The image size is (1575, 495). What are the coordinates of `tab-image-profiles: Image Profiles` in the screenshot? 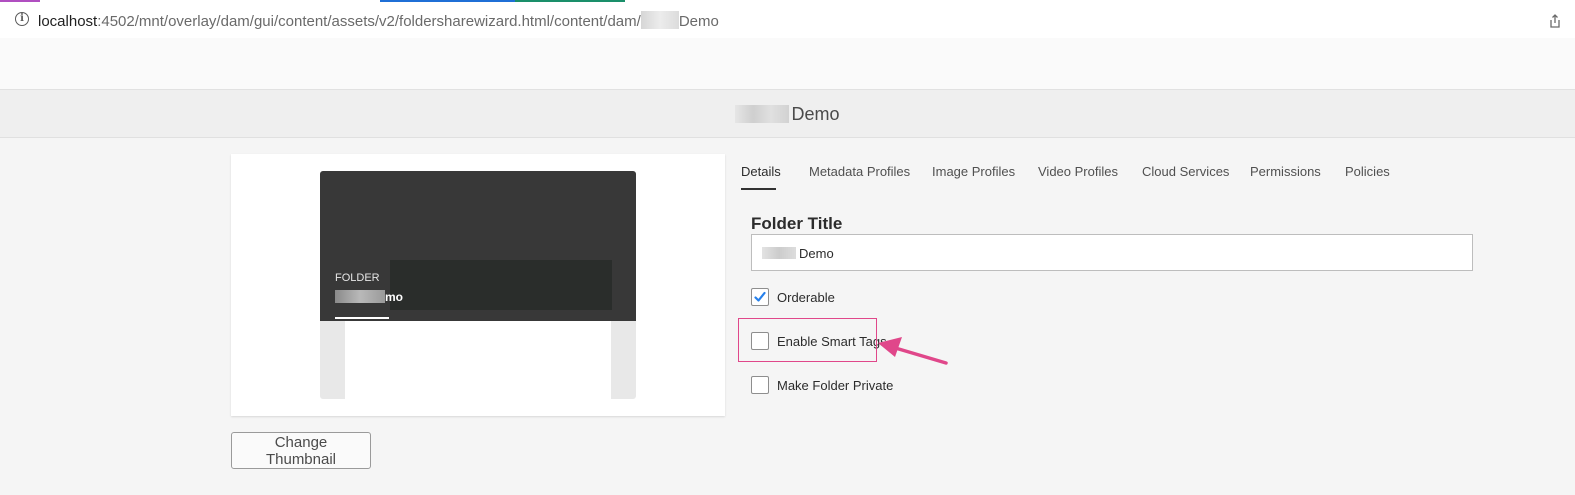 It's located at (973, 171).